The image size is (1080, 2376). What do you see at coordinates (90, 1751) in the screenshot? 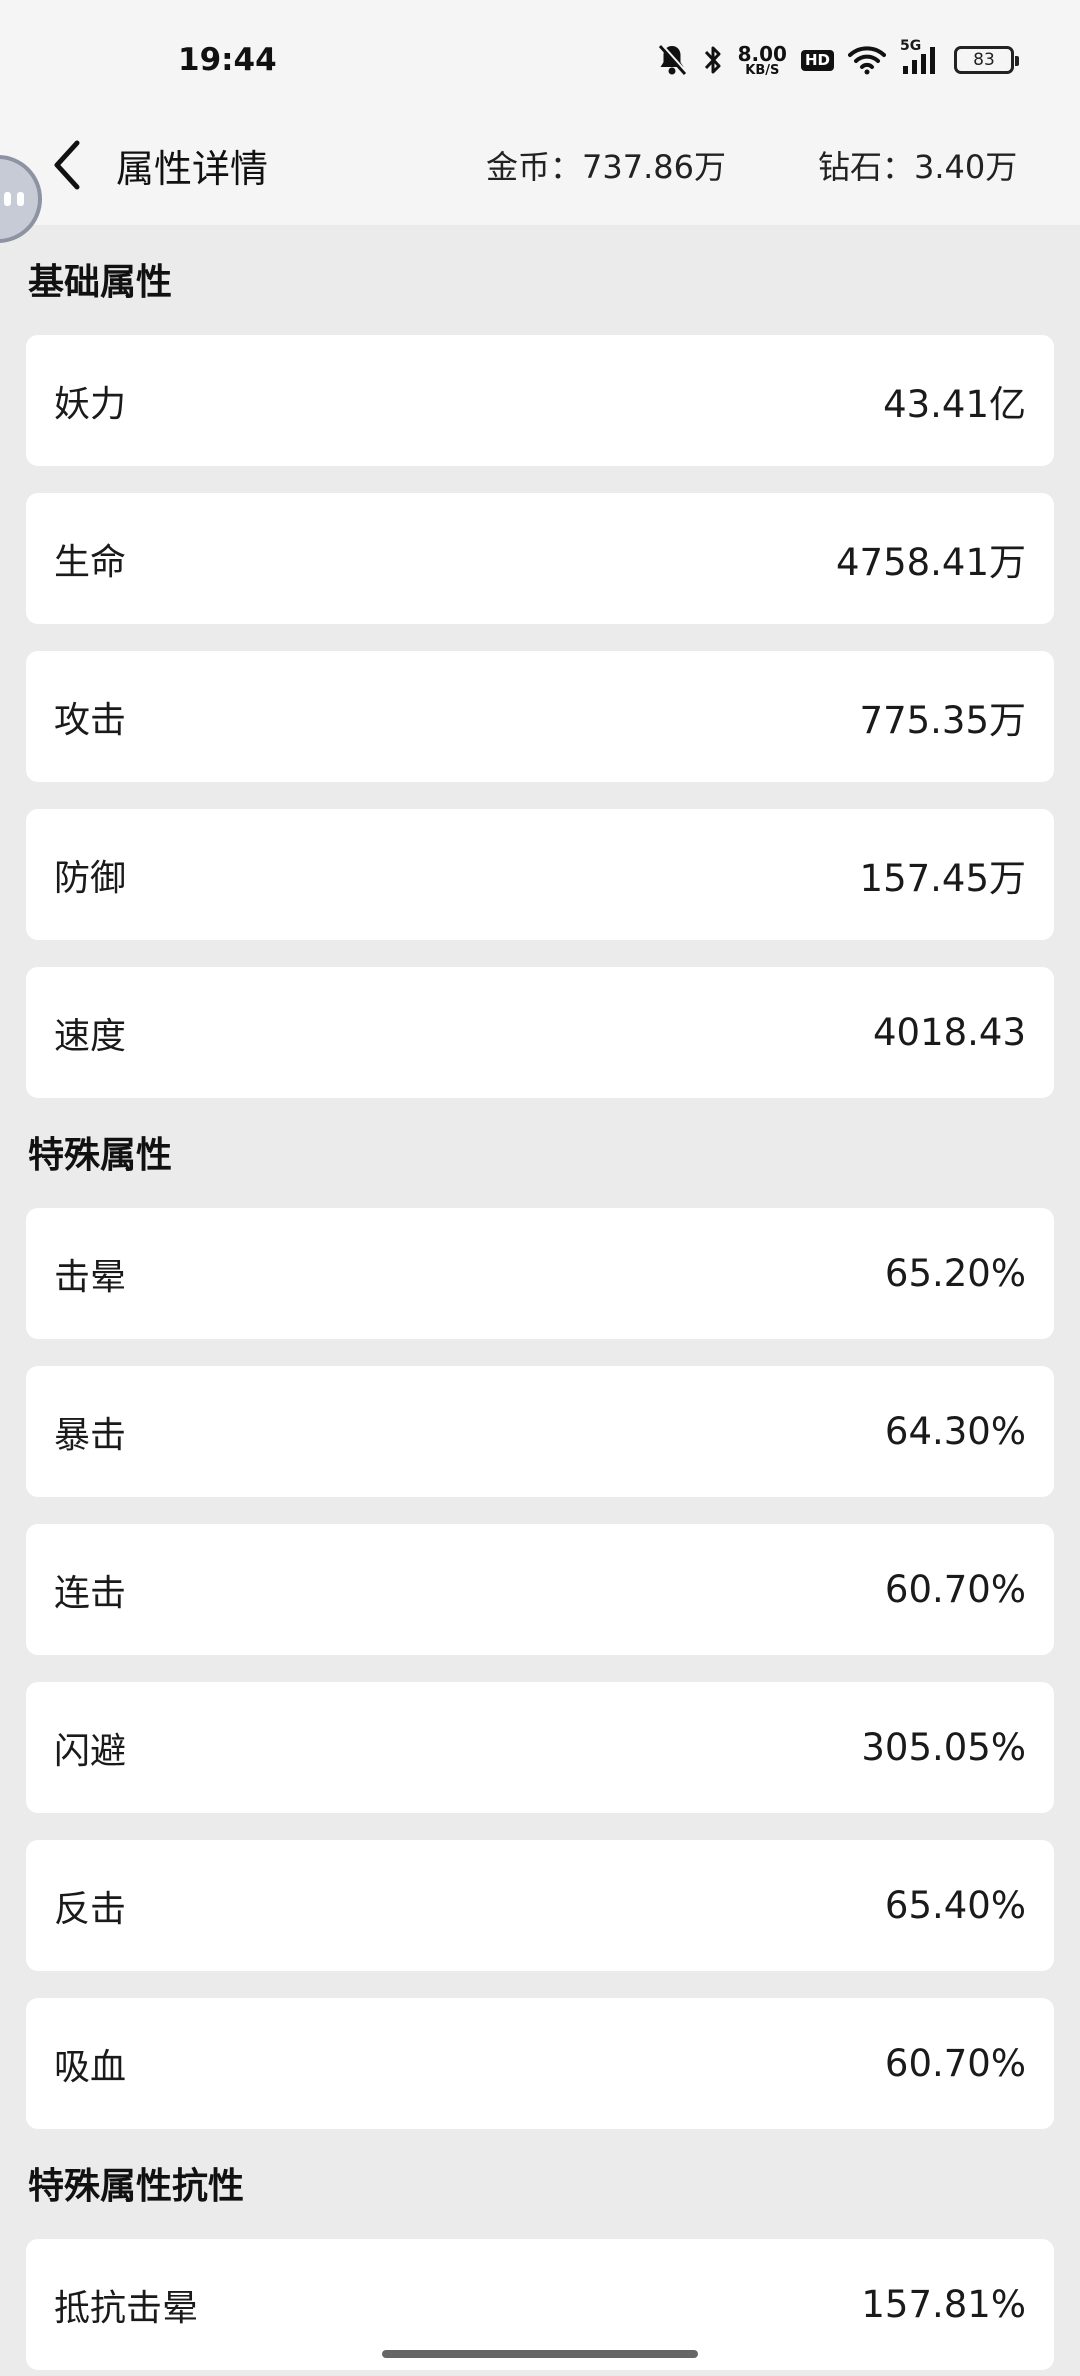
I see `stat-label: 闪避` at bounding box center [90, 1751].